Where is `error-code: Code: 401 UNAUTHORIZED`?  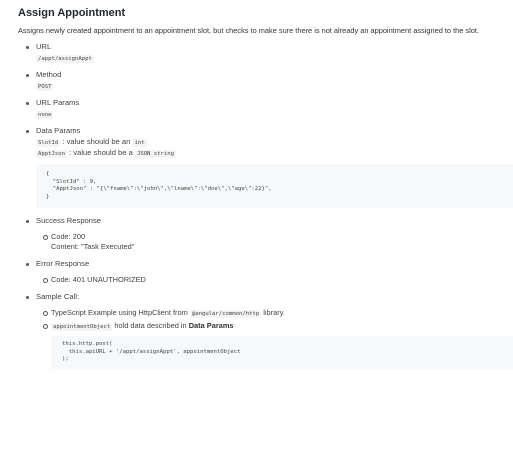
error-code: Code: 401 UNAUTHORIZED is located at coordinates (98, 279).